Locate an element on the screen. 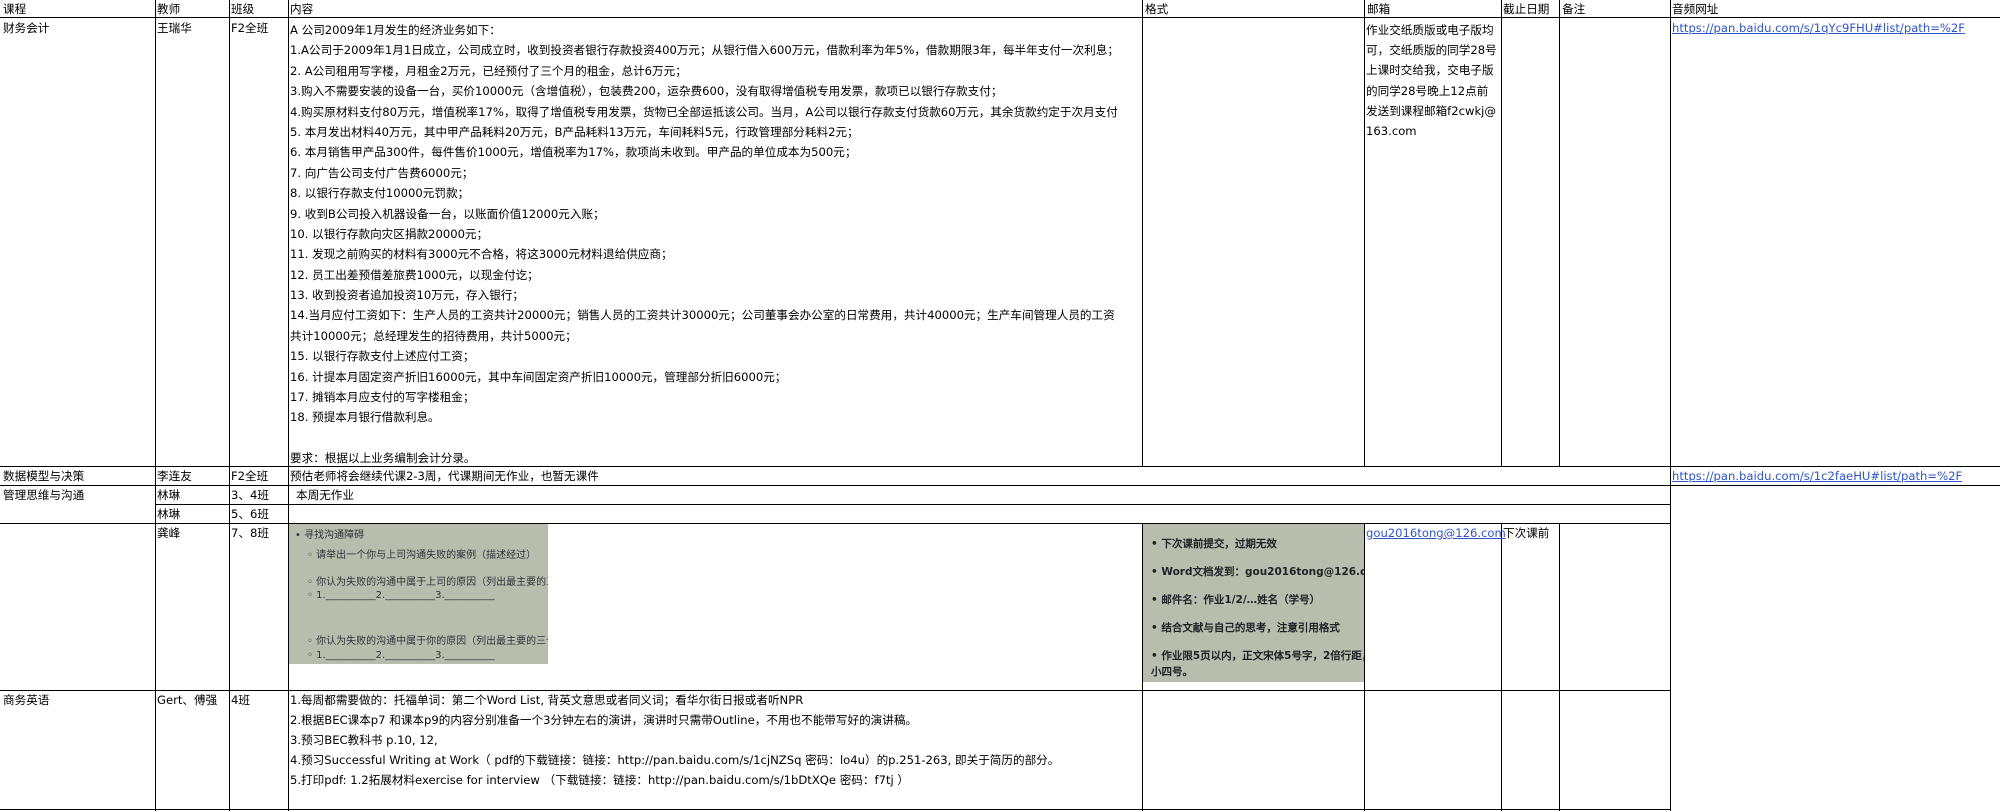  management-content-a: 本周无作业 is located at coordinates (325, 495).